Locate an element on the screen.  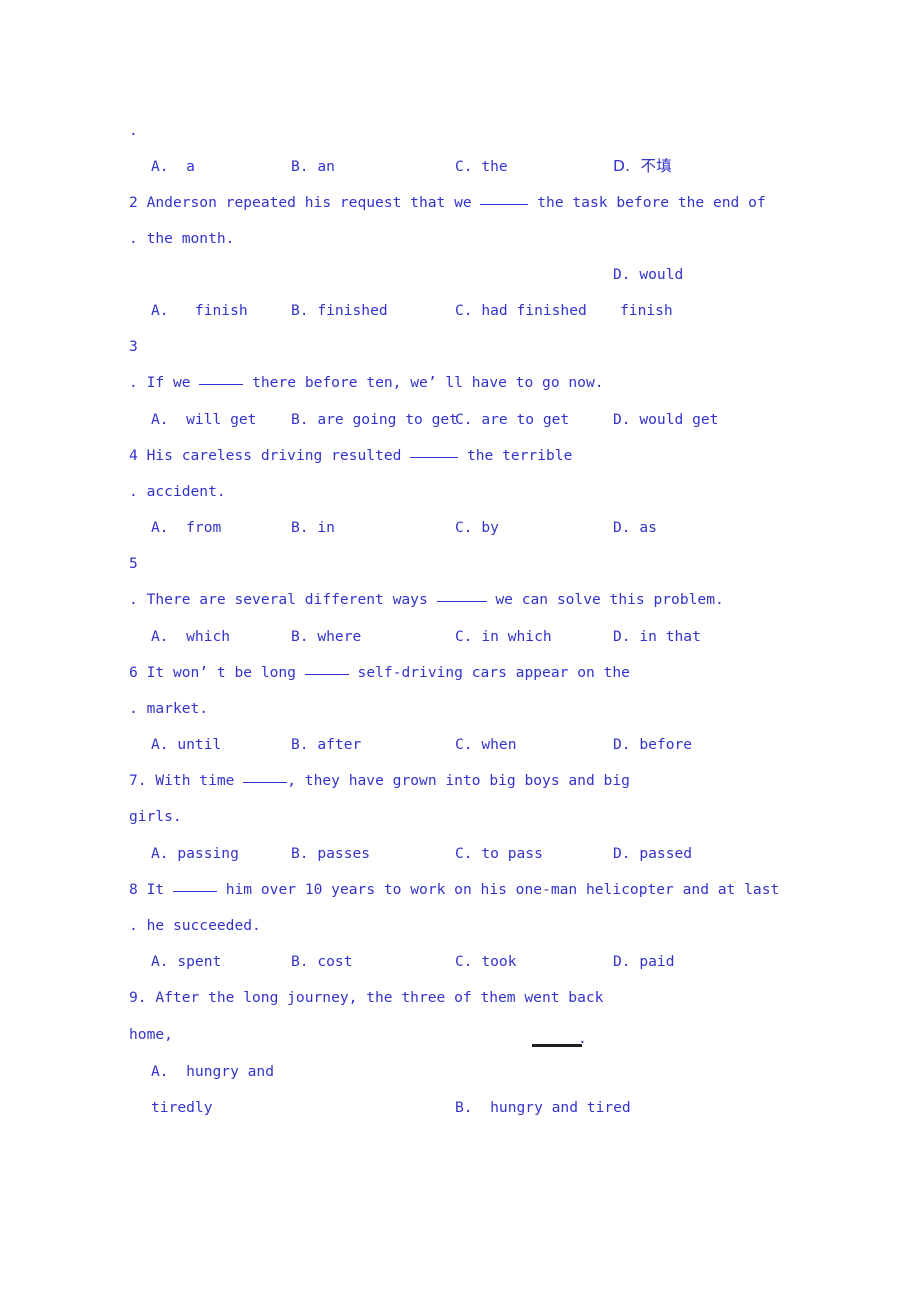
q2-stem-line2-text: the month. is located at coordinates (190, 238).